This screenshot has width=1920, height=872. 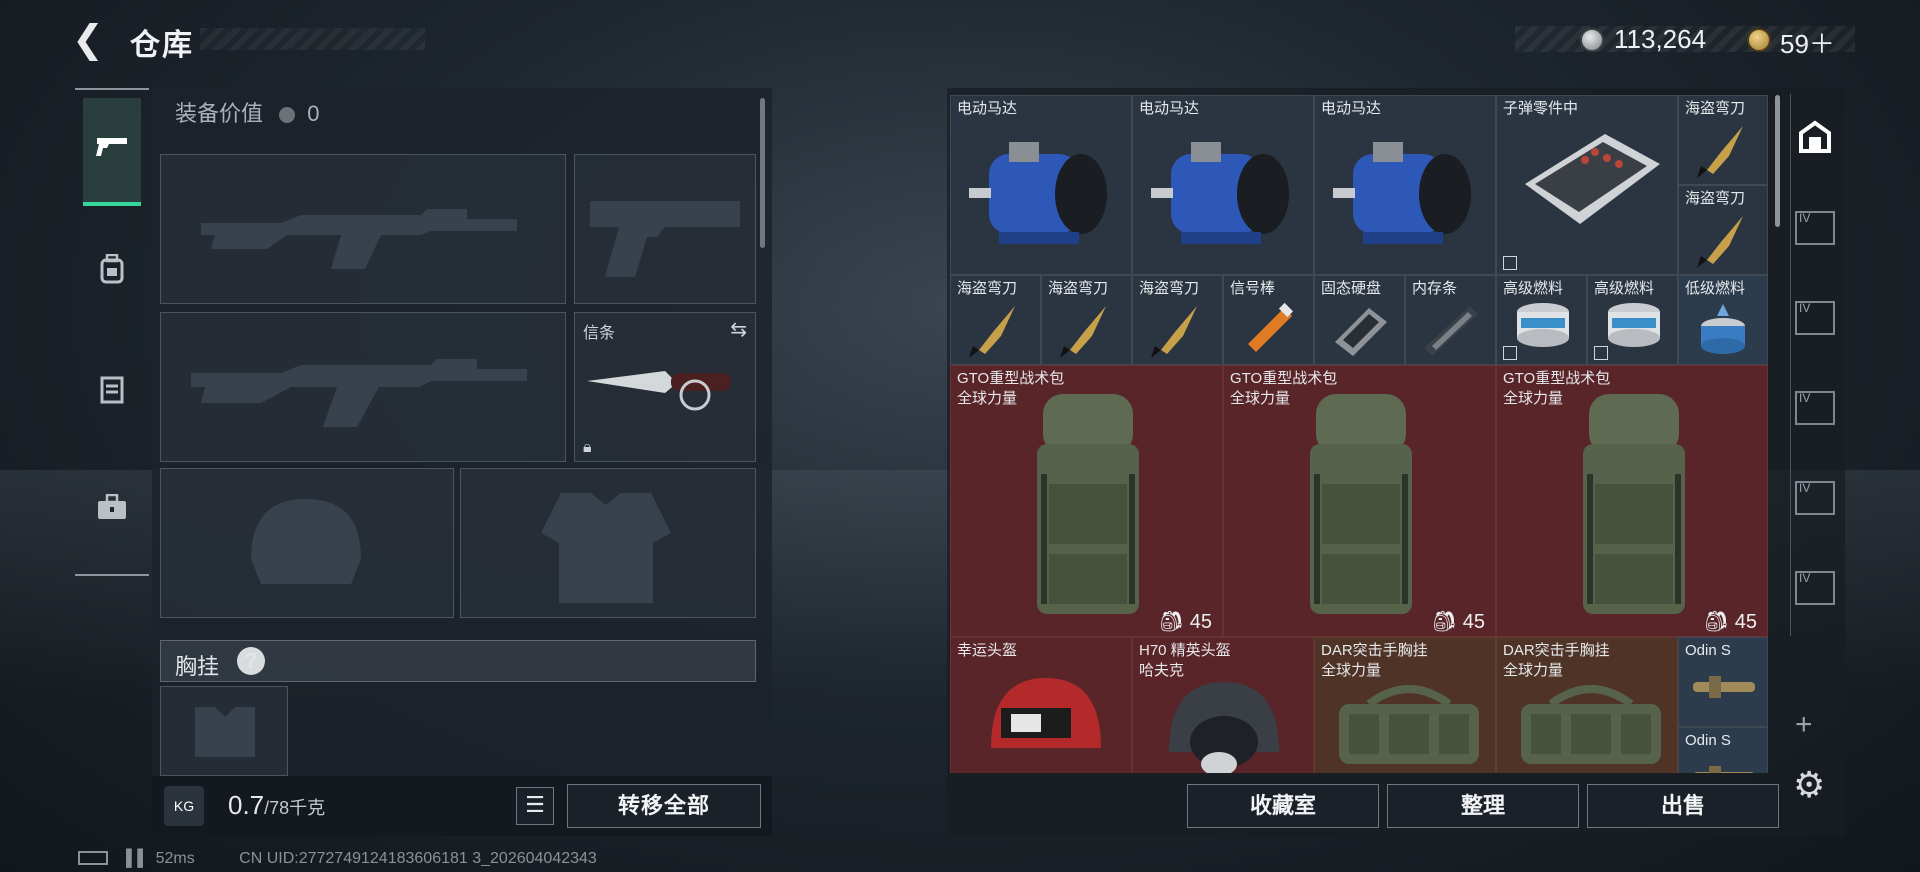 What do you see at coordinates (1730, 622) in the screenshot?
I see `item-capacity: 🎒︎ 45` at bounding box center [1730, 622].